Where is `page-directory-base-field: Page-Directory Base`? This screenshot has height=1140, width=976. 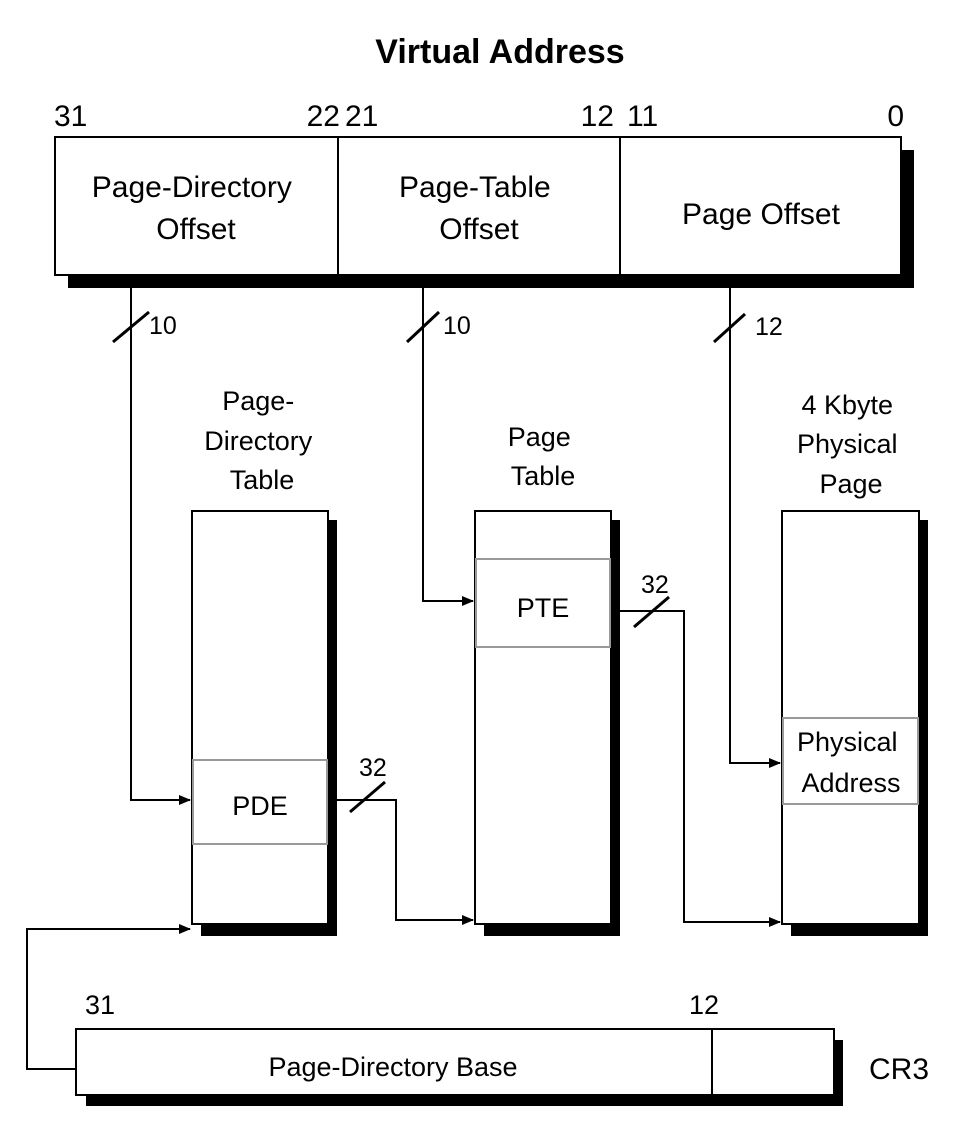 page-directory-base-field: Page-Directory Base is located at coordinates (392, 1067).